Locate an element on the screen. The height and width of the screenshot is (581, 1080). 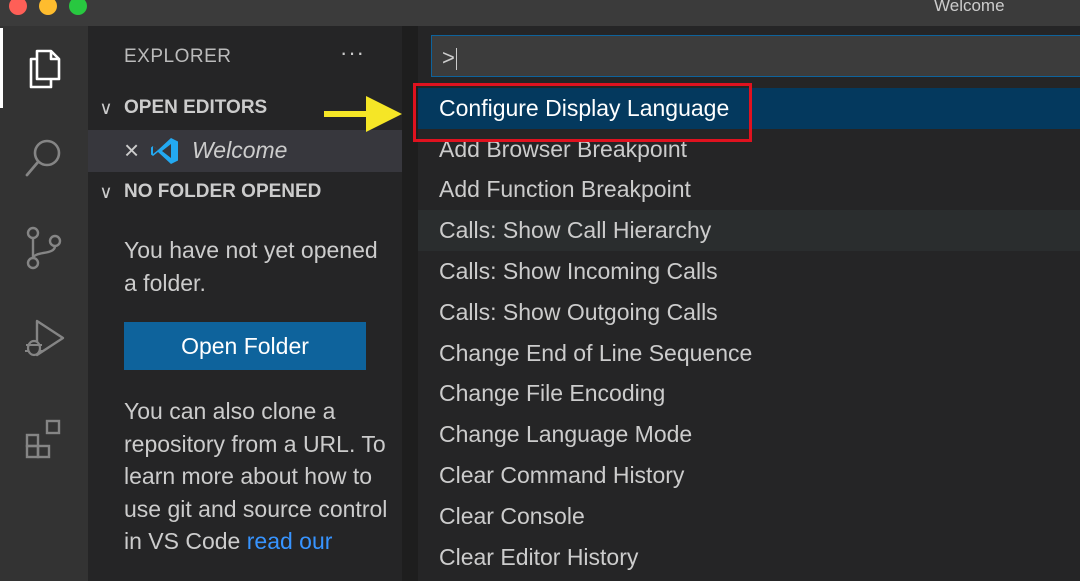
activity-source-control is located at coordinates (44, 248).